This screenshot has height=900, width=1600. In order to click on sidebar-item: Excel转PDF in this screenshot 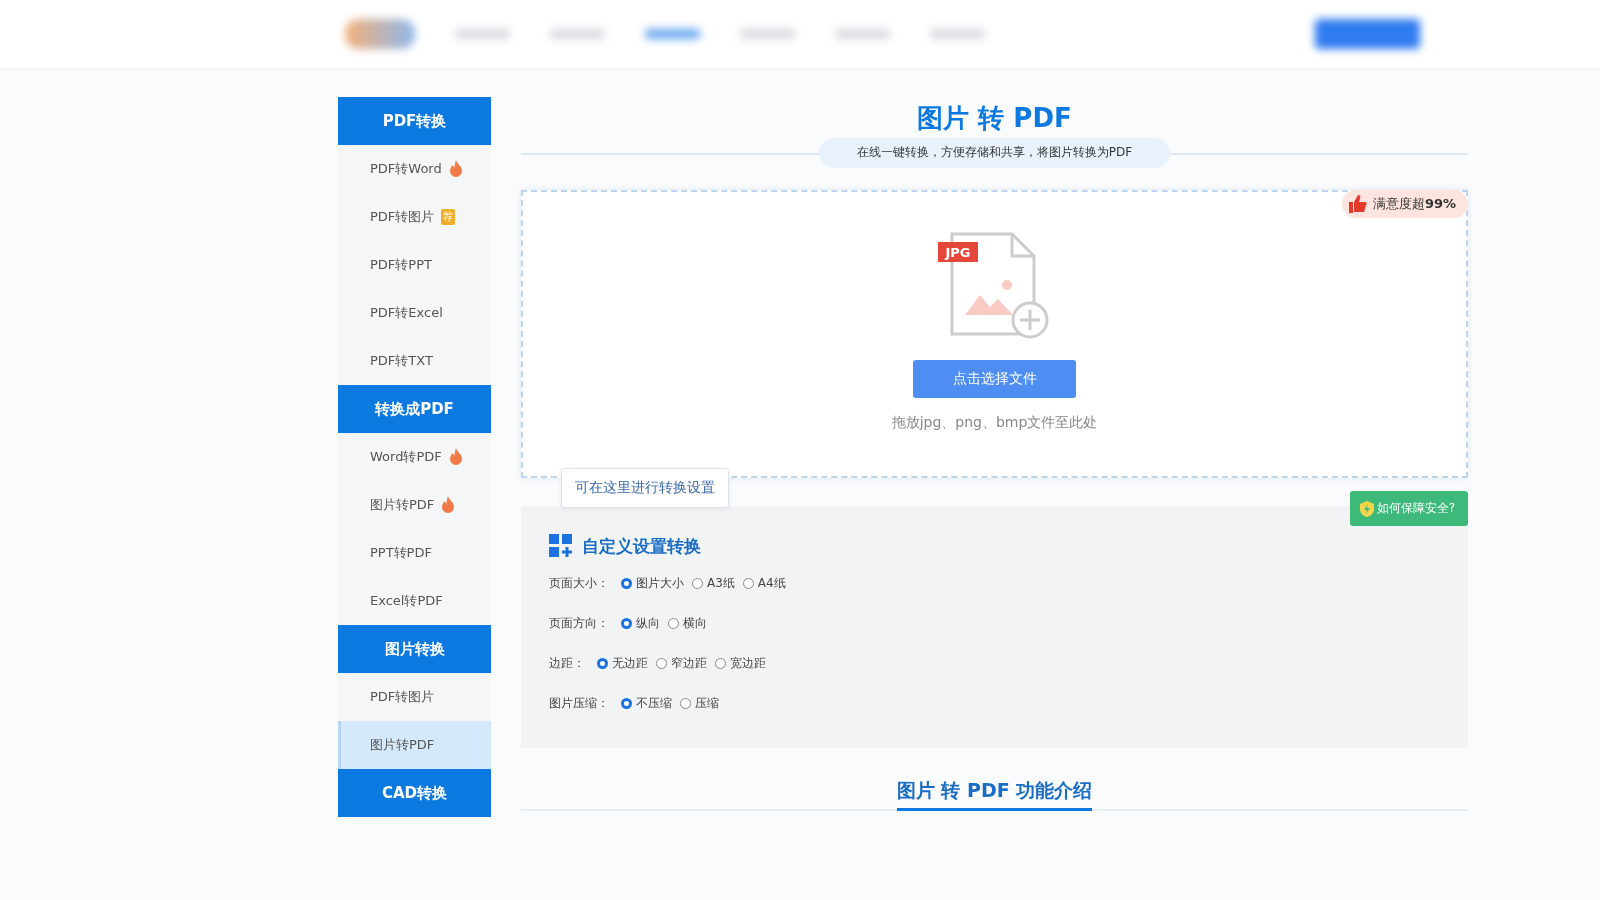, I will do `click(414, 601)`.